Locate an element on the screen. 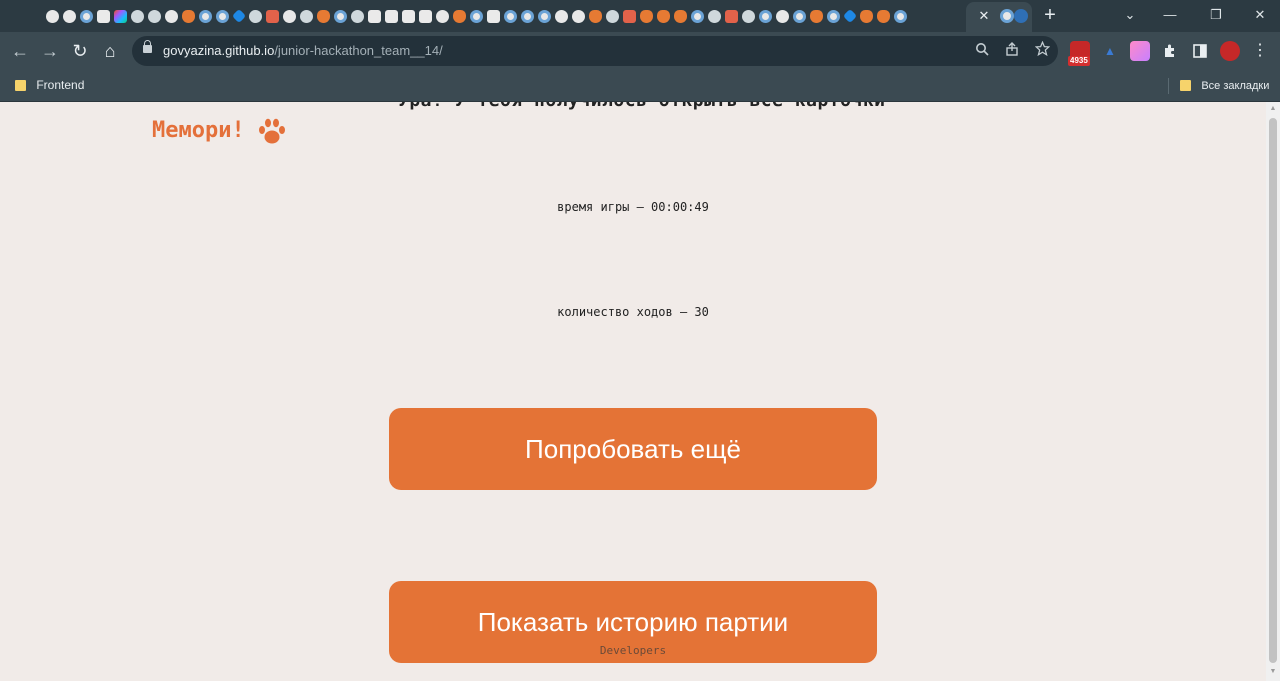  reload-button: ↻ is located at coordinates (80, 51).